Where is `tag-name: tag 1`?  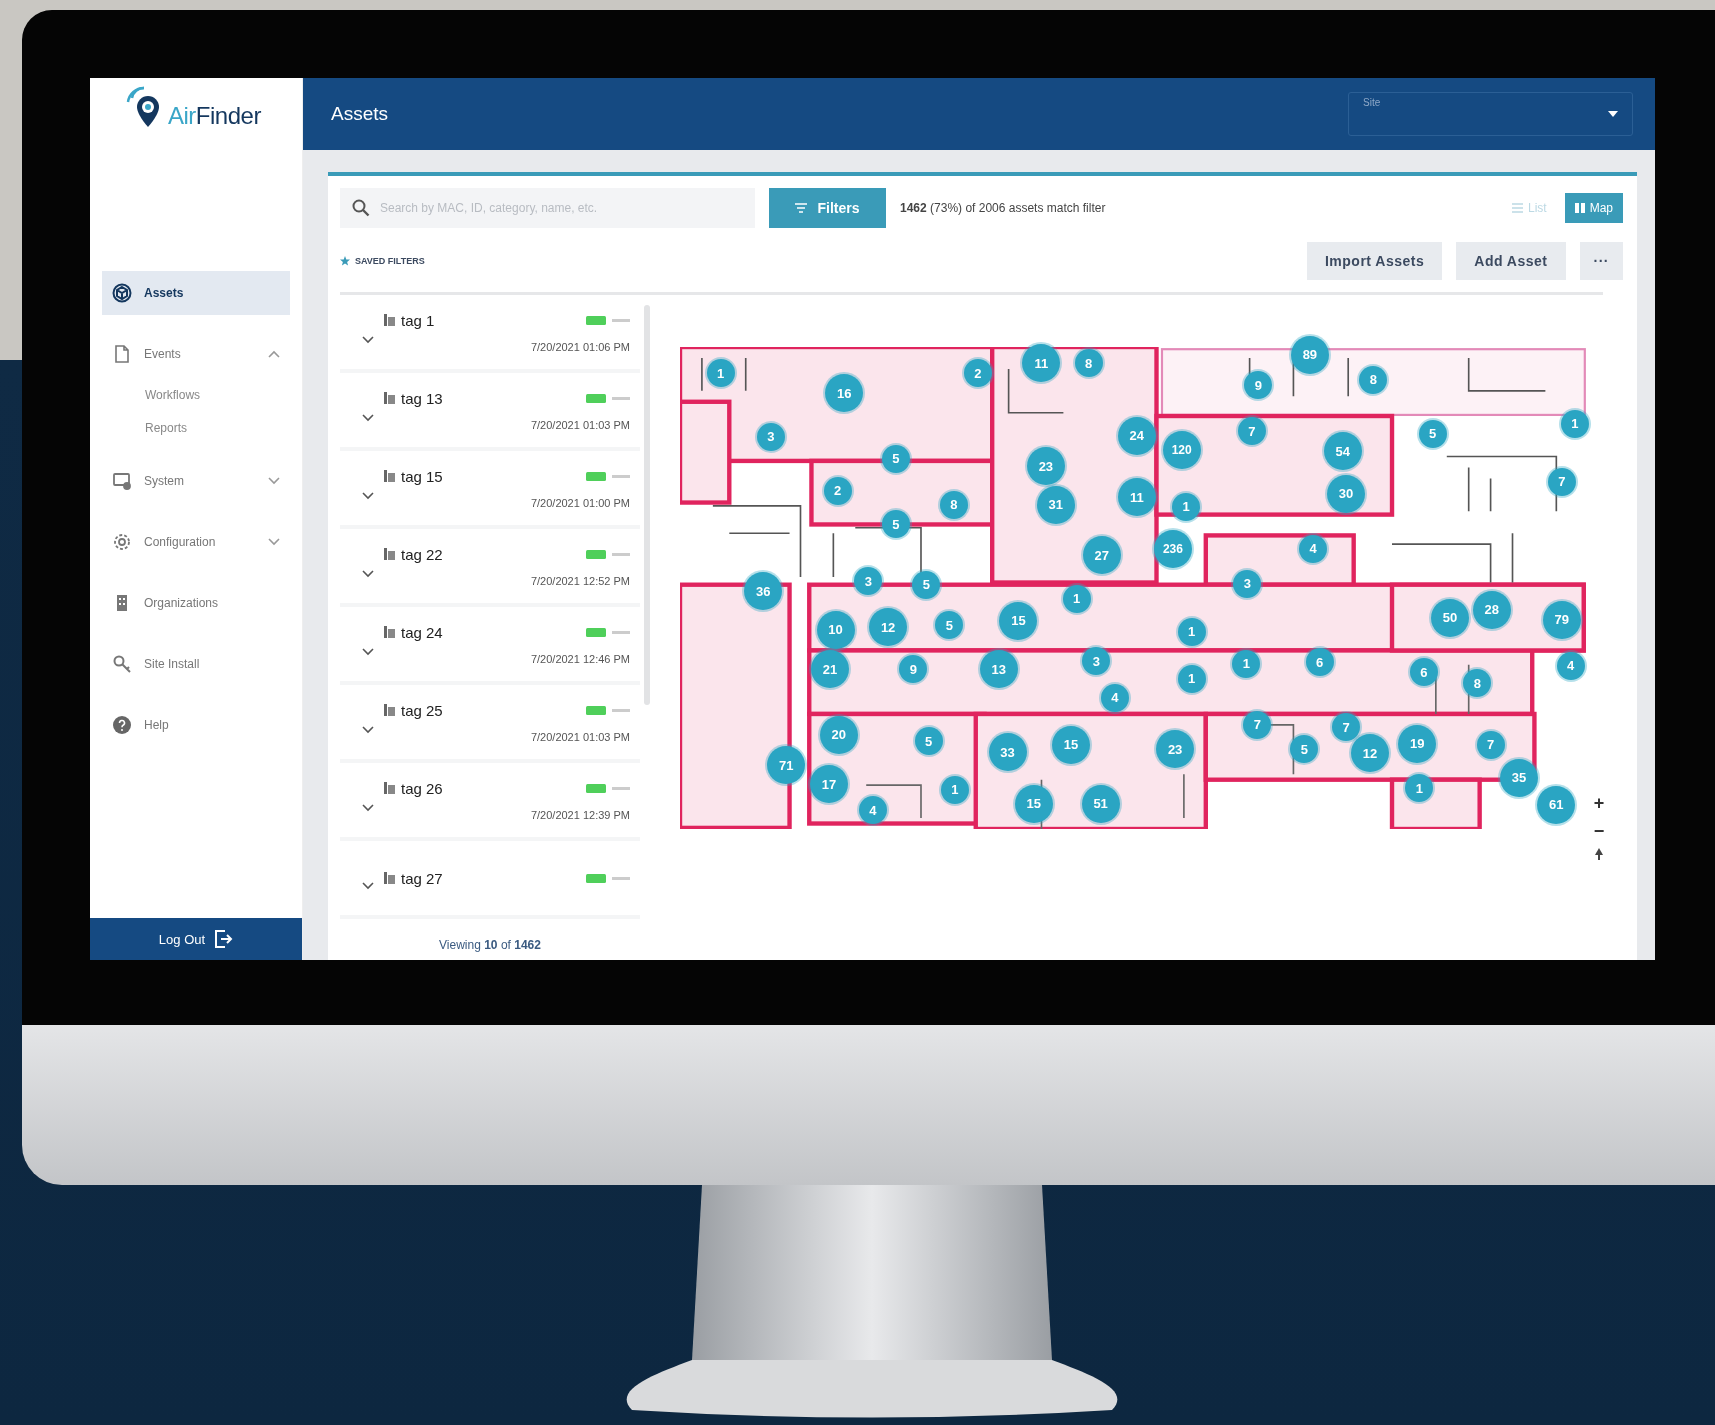 tag-name: tag 1 is located at coordinates (418, 320).